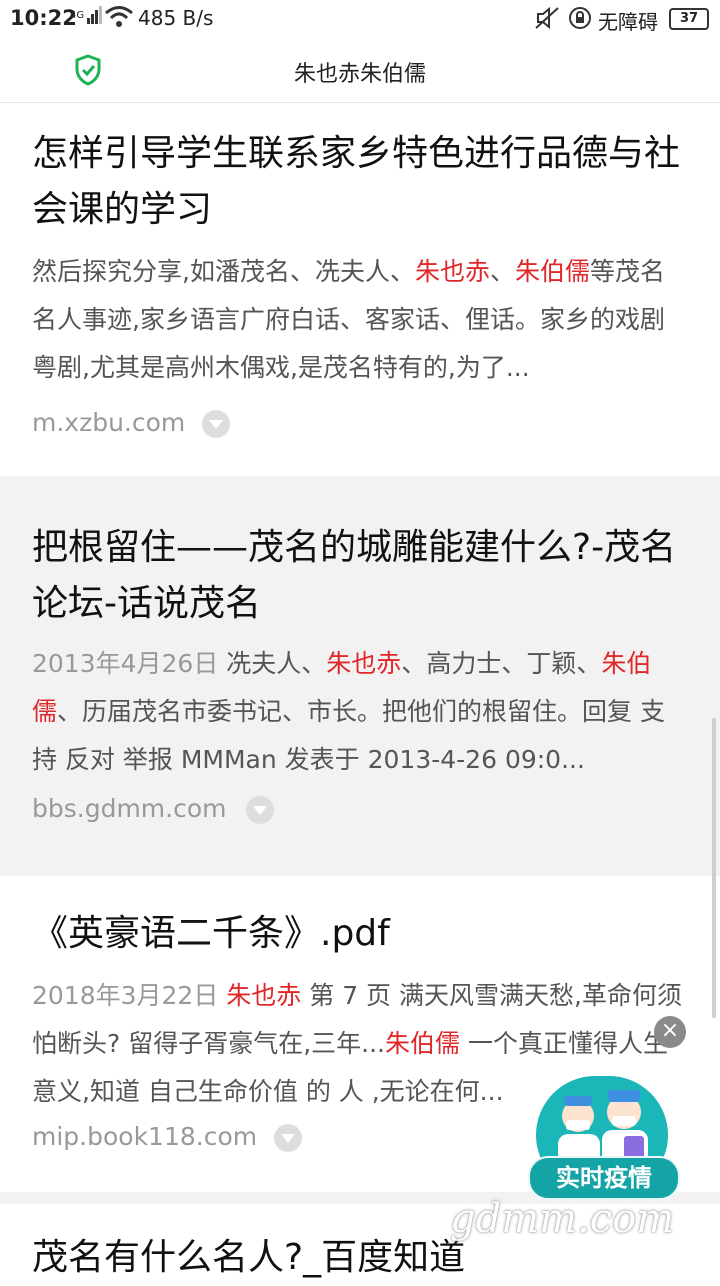 This screenshot has width=720, height=1286. Describe the element at coordinates (359, 74) in the screenshot. I see `page-title: 朱也赤朱伯儒` at that location.